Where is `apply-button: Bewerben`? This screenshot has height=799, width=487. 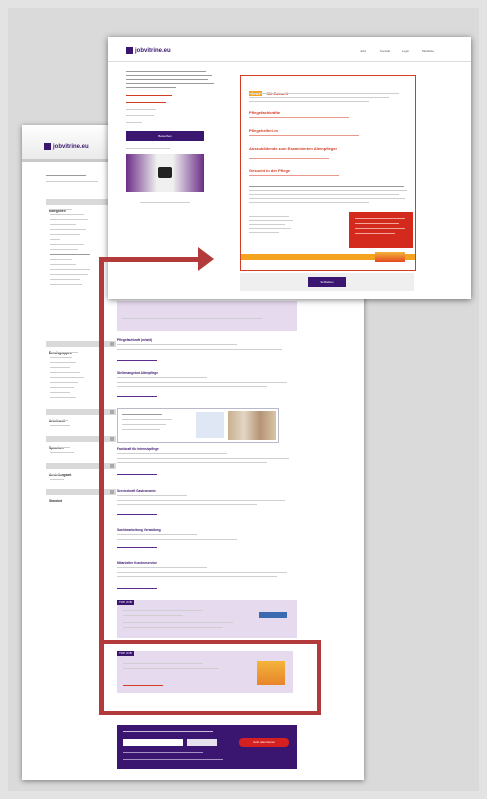 apply-button: Bewerben is located at coordinates (165, 136).